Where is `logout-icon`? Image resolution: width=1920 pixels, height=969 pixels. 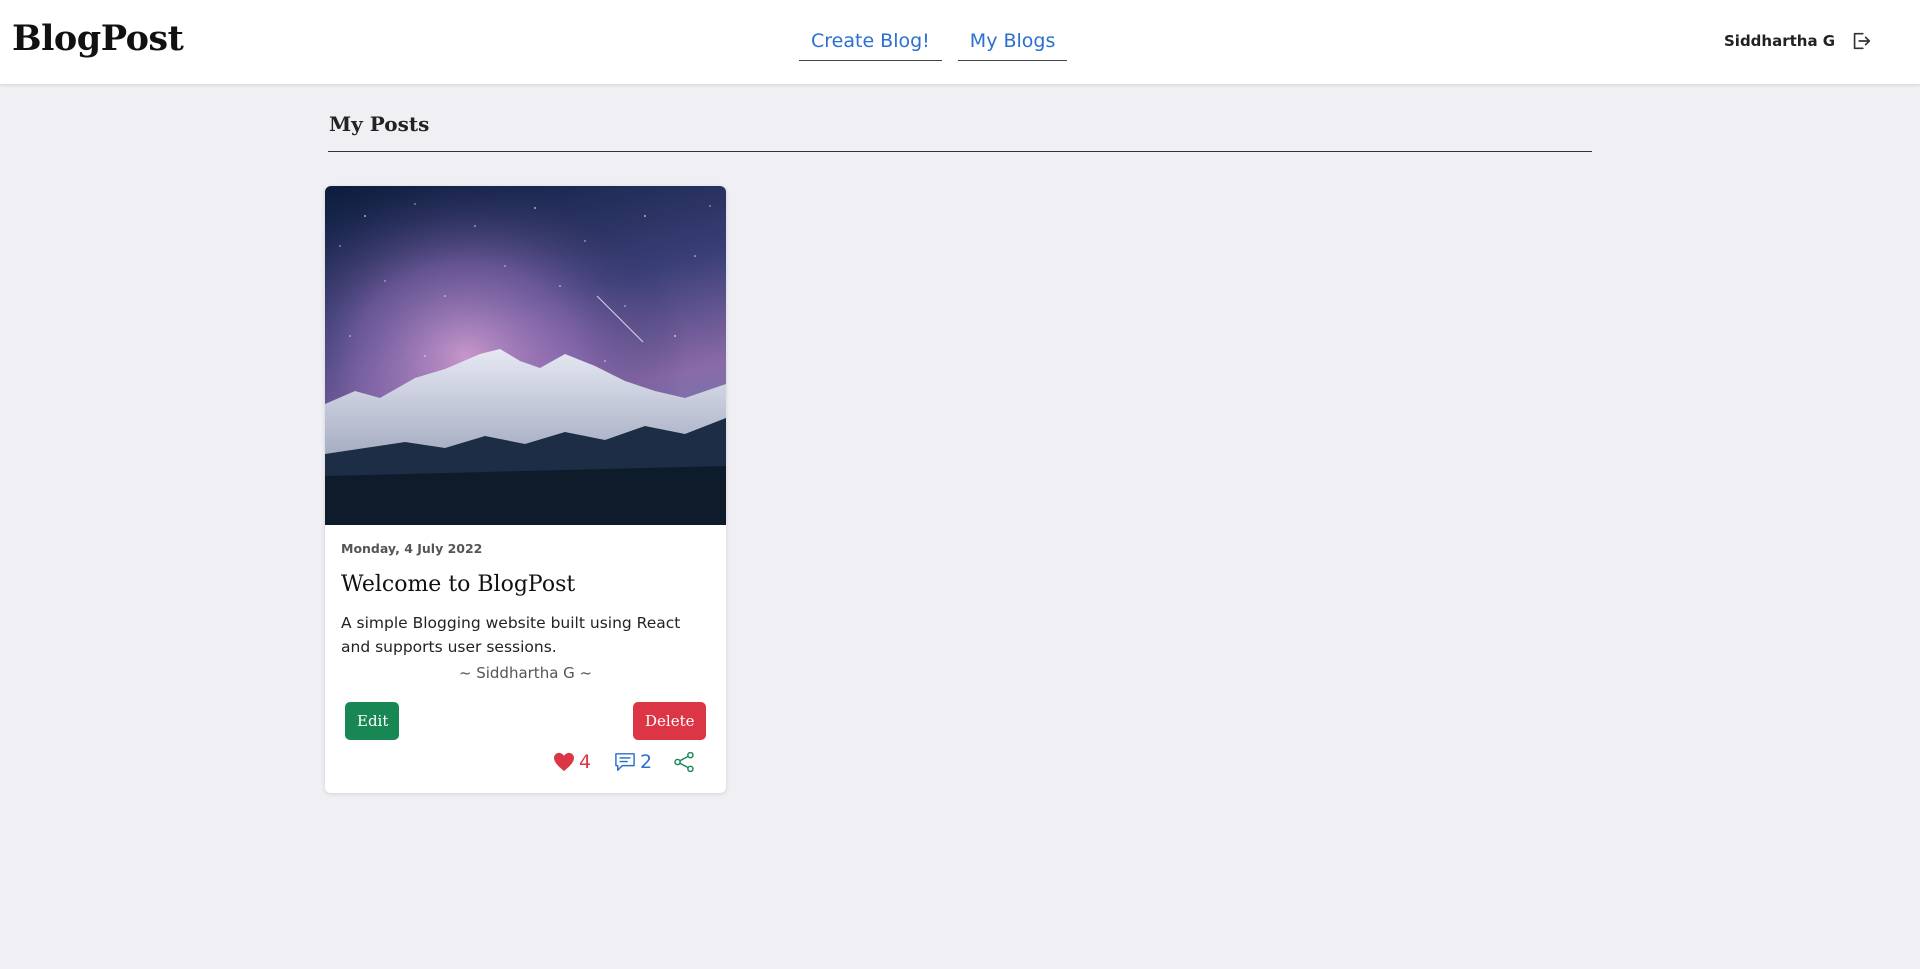
logout-icon is located at coordinates (1861, 41).